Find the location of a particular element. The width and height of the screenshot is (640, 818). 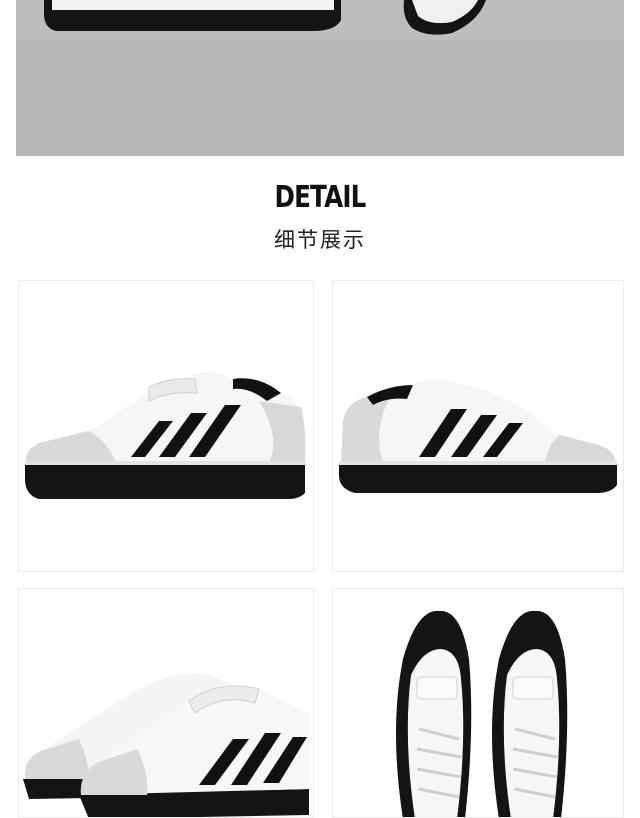

sneaker-pair-angled-illustration is located at coordinates (166, 745).